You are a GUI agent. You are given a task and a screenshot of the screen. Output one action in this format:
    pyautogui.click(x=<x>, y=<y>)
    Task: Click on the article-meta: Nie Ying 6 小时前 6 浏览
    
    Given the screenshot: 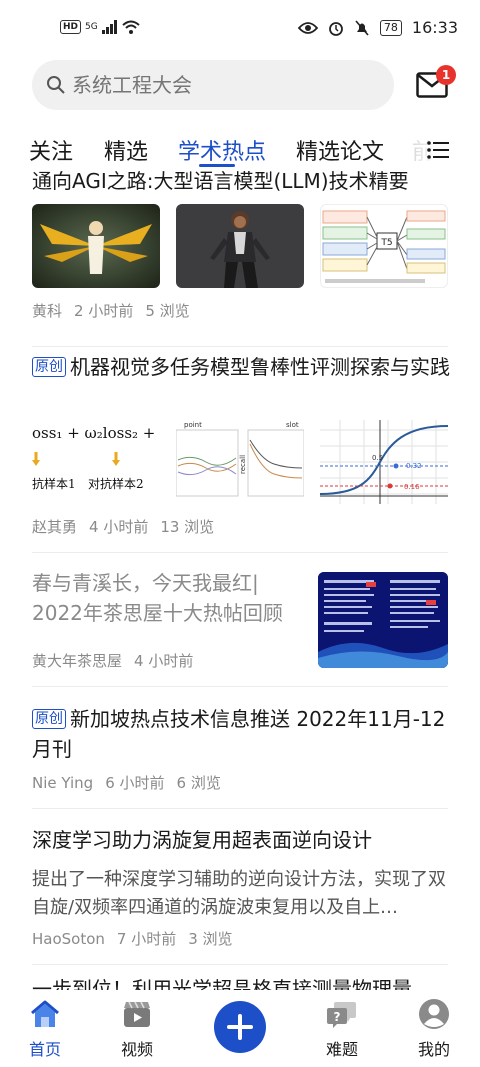 What is the action you would take?
    pyautogui.click(x=132, y=782)
    